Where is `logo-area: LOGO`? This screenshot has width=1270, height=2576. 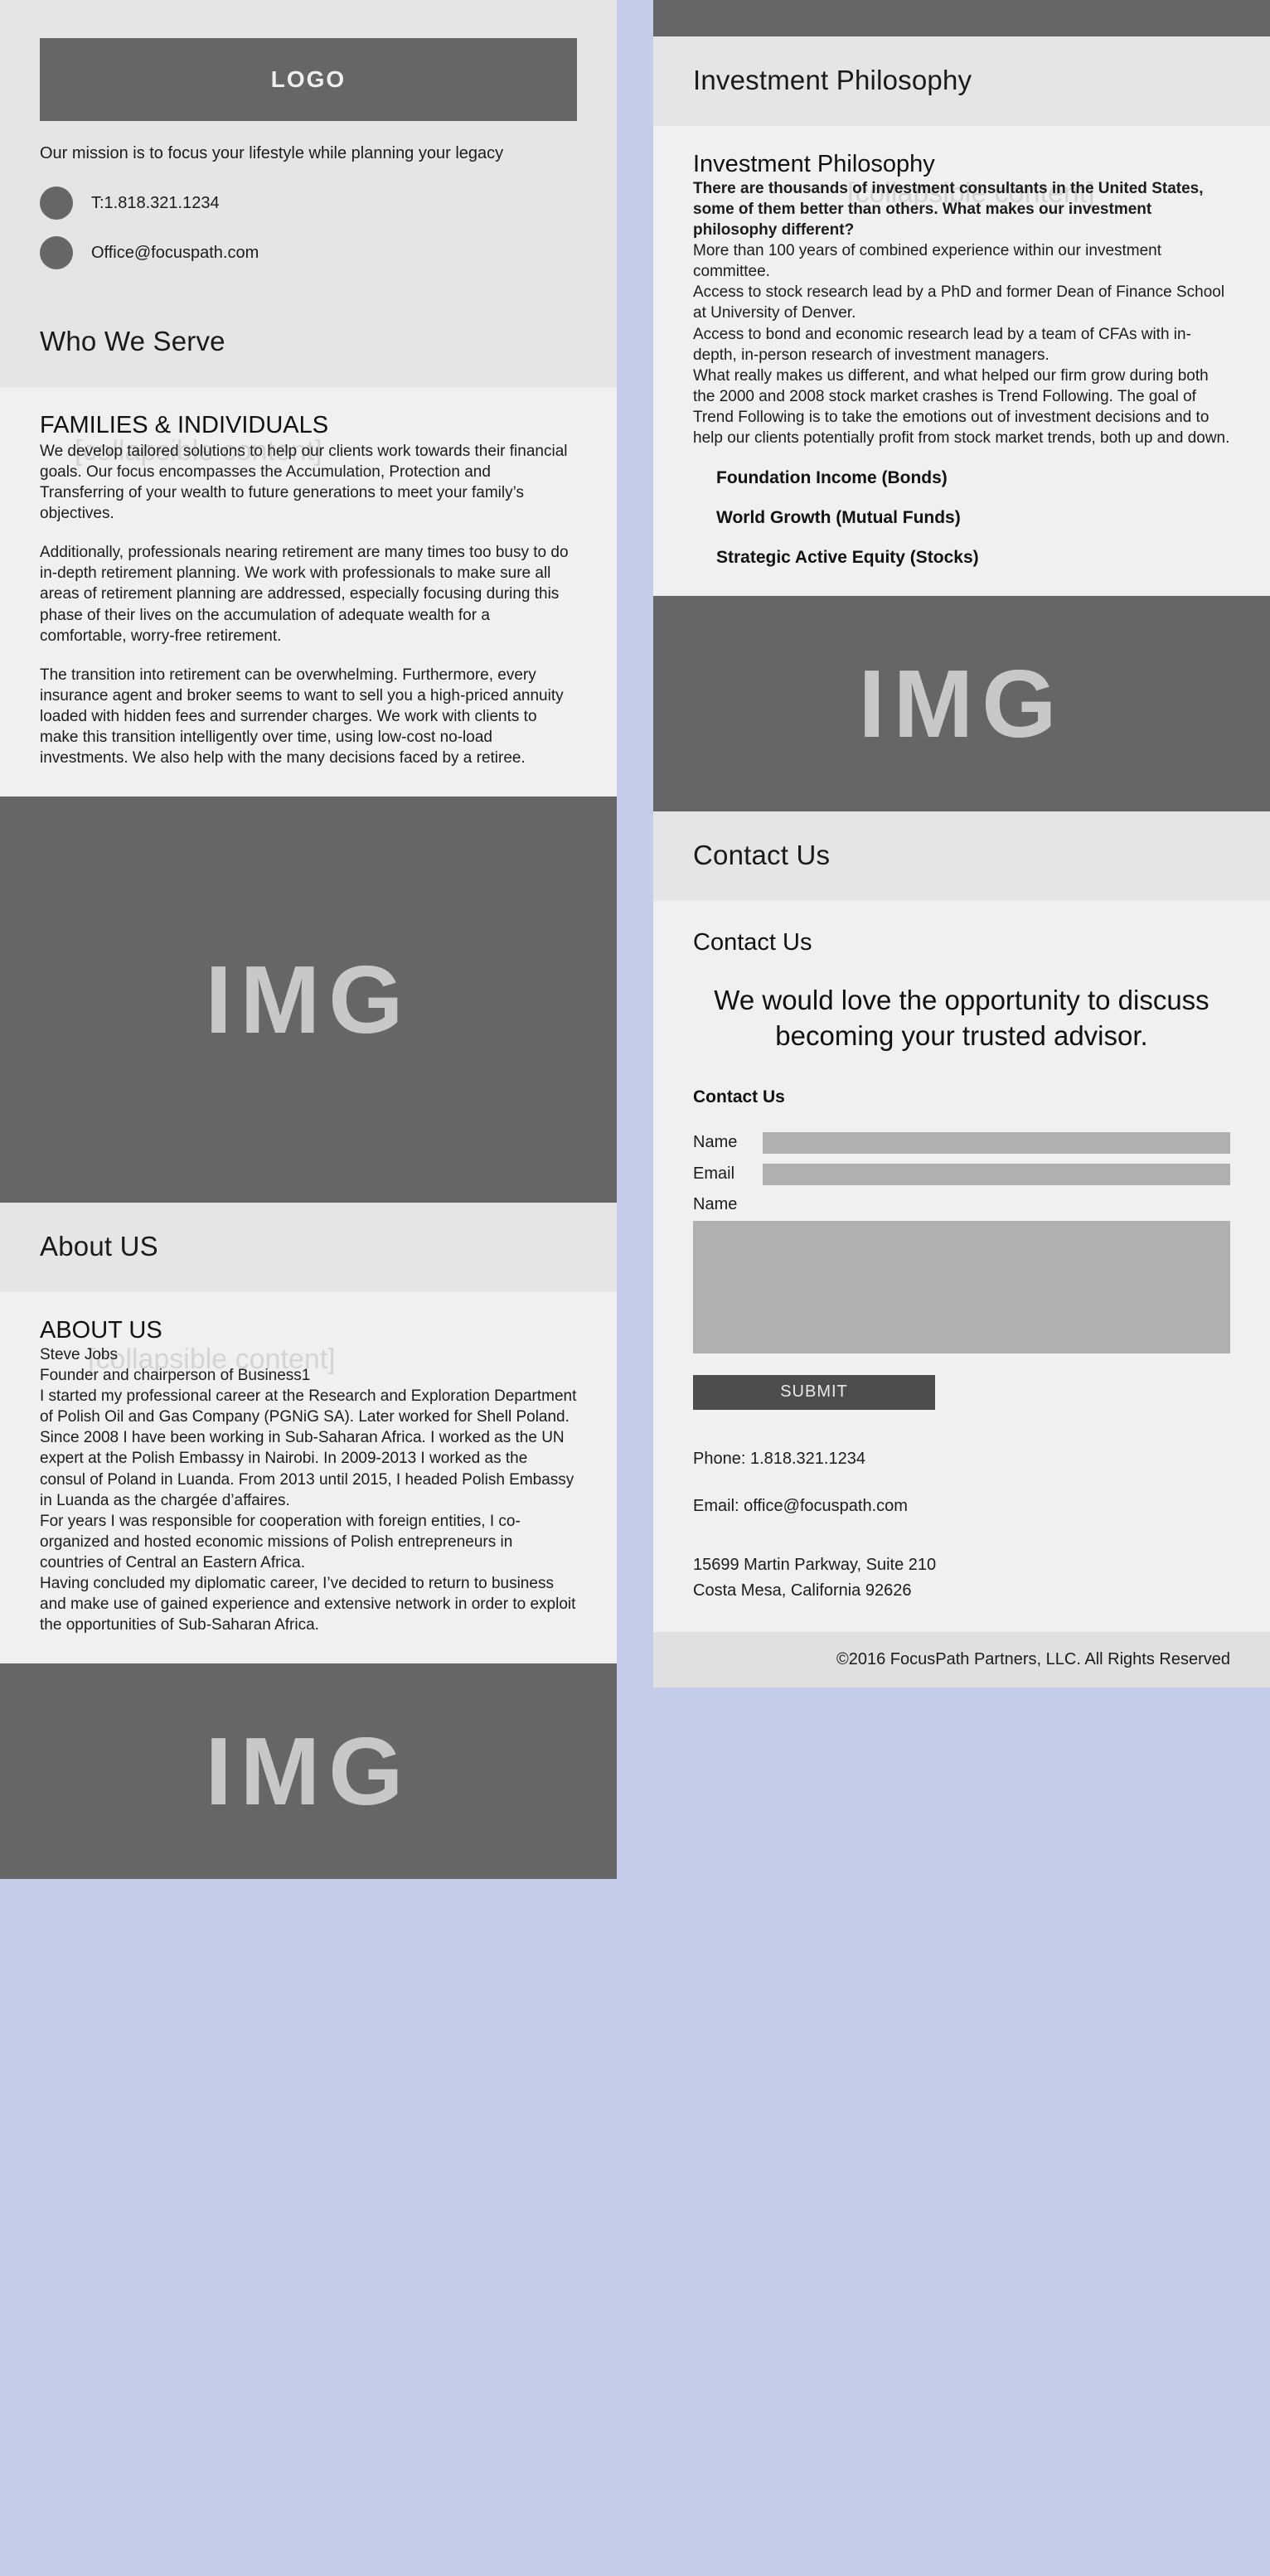 logo-area: LOGO is located at coordinates (308, 61).